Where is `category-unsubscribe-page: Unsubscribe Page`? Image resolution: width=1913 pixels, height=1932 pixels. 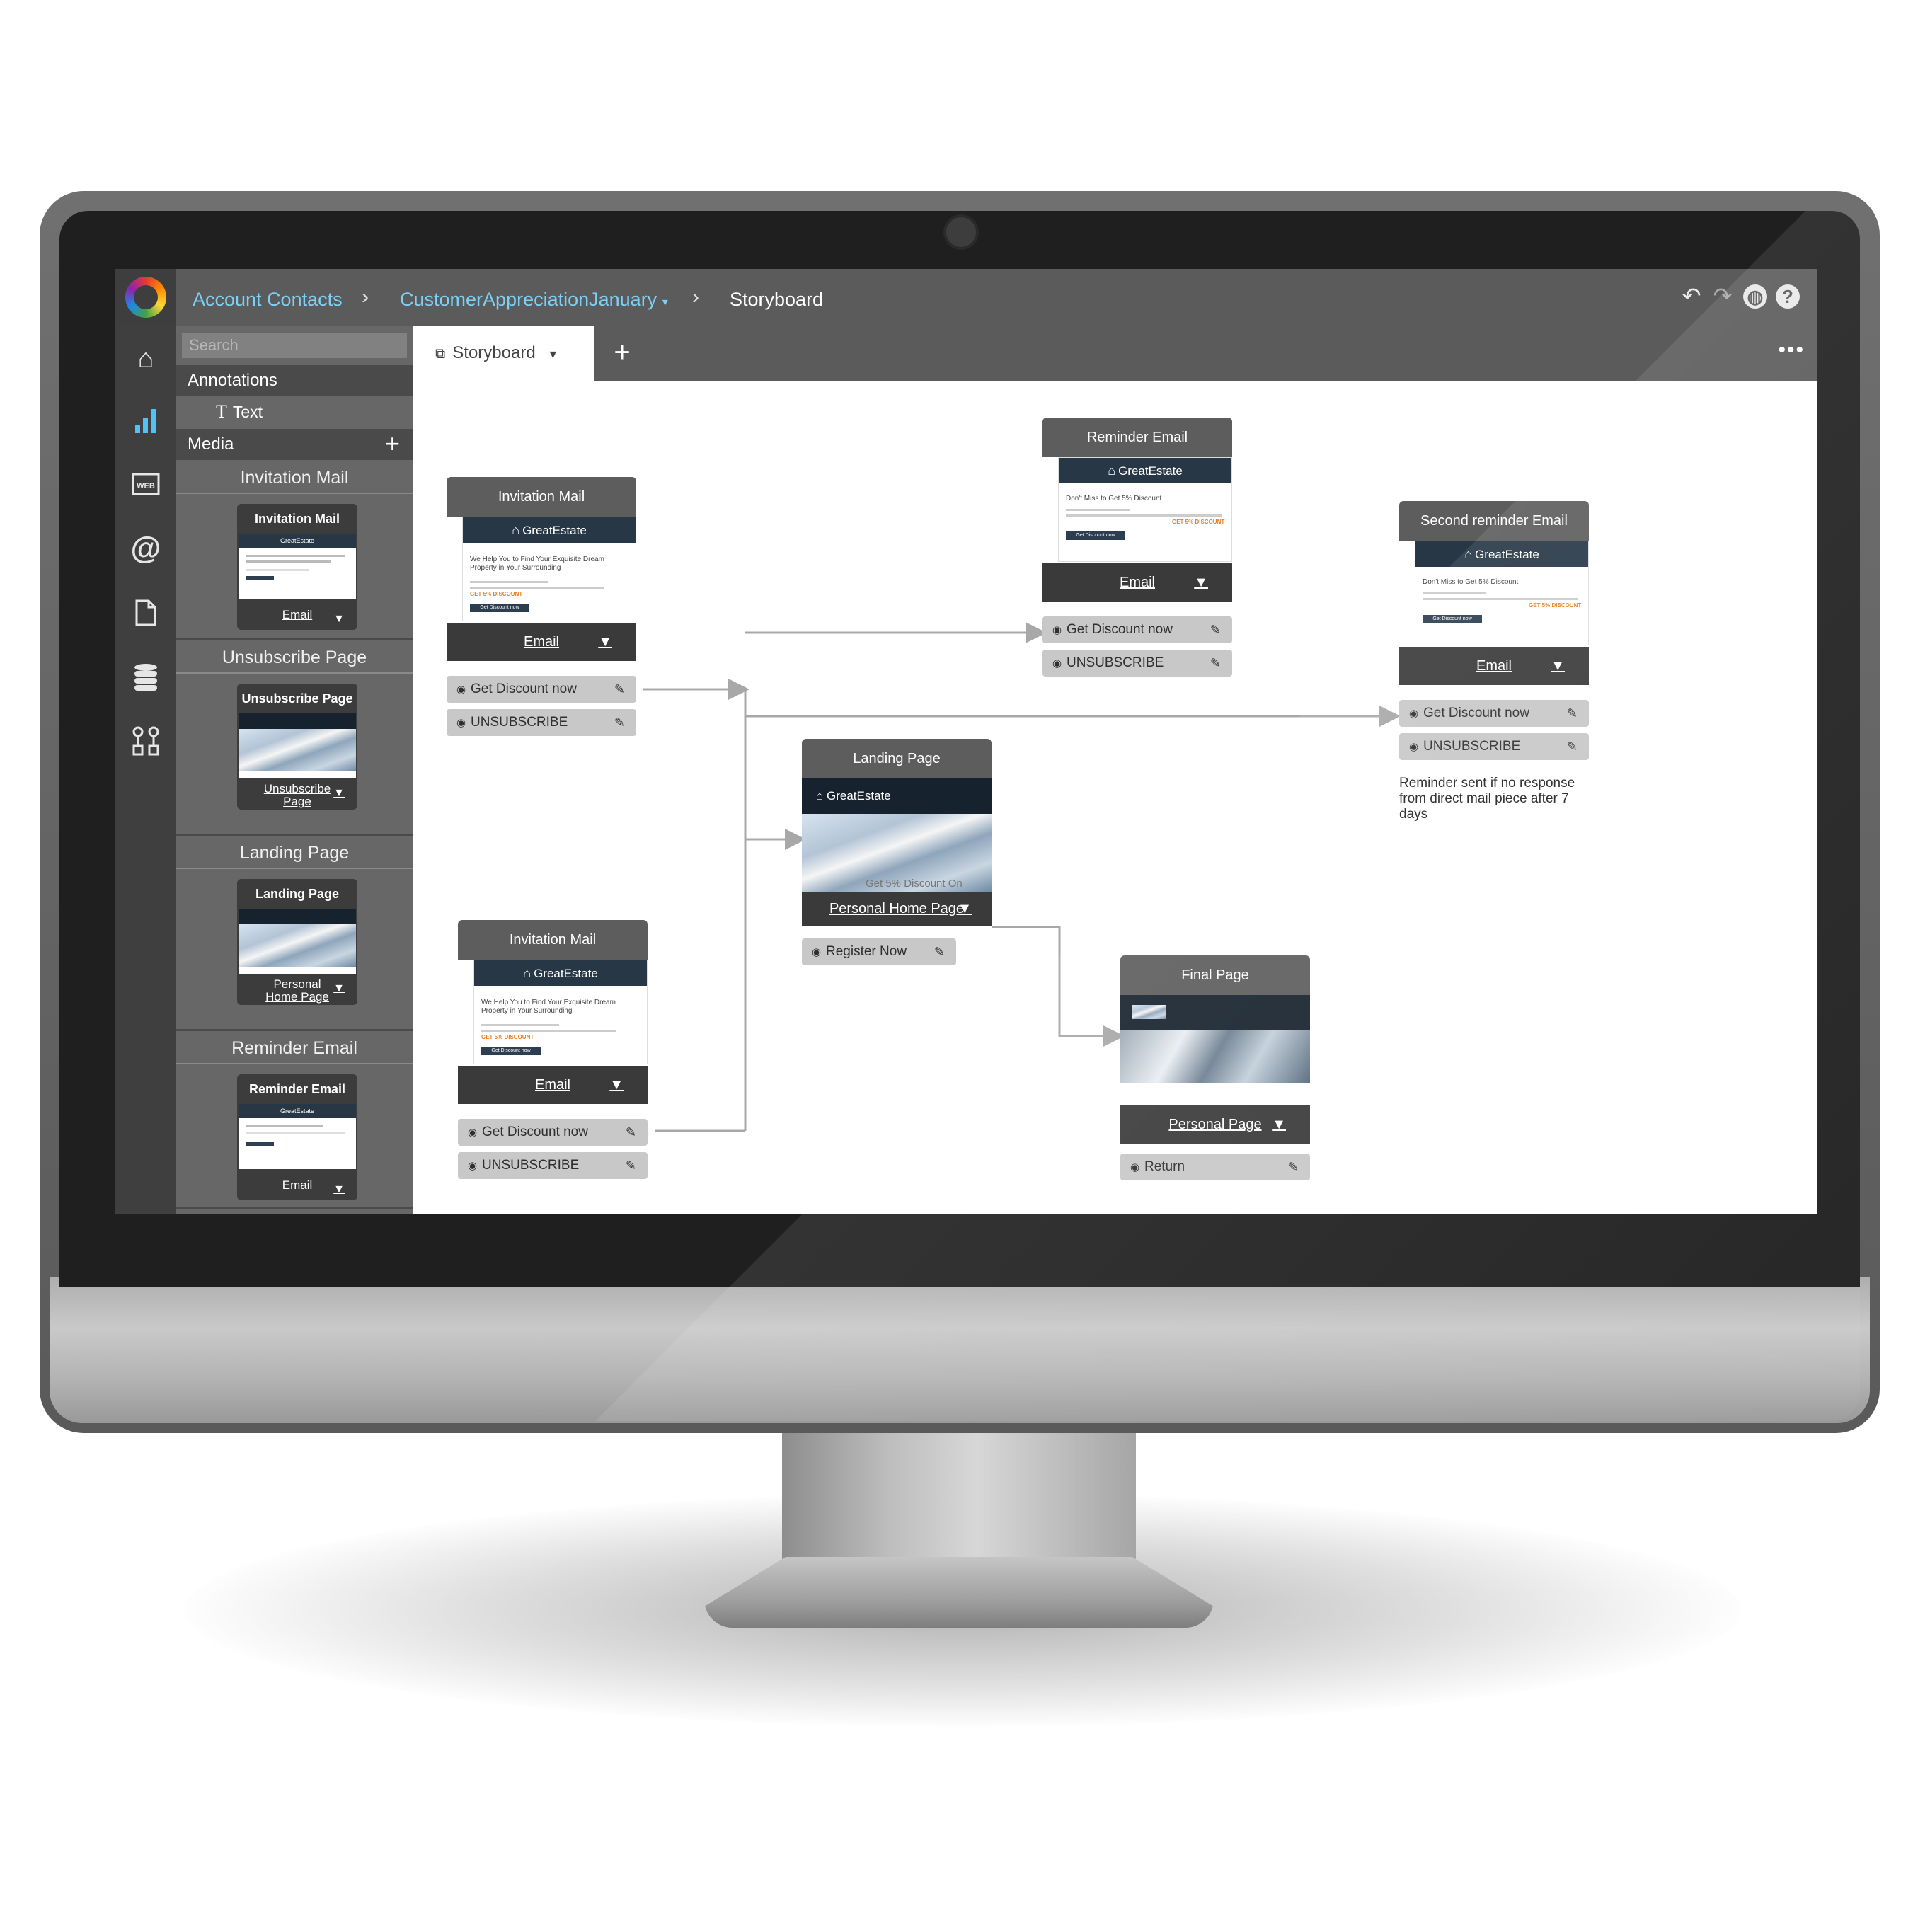 category-unsubscribe-page: Unsubscribe Page is located at coordinates (294, 657).